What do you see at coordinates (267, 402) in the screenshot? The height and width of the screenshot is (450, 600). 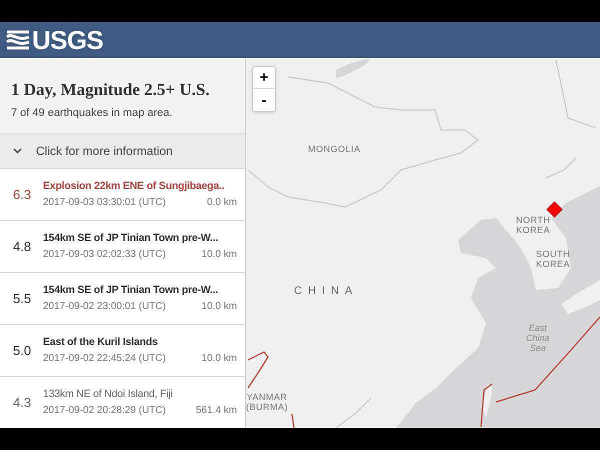 I see `country-label: YANMAR (BURMA)` at bounding box center [267, 402].